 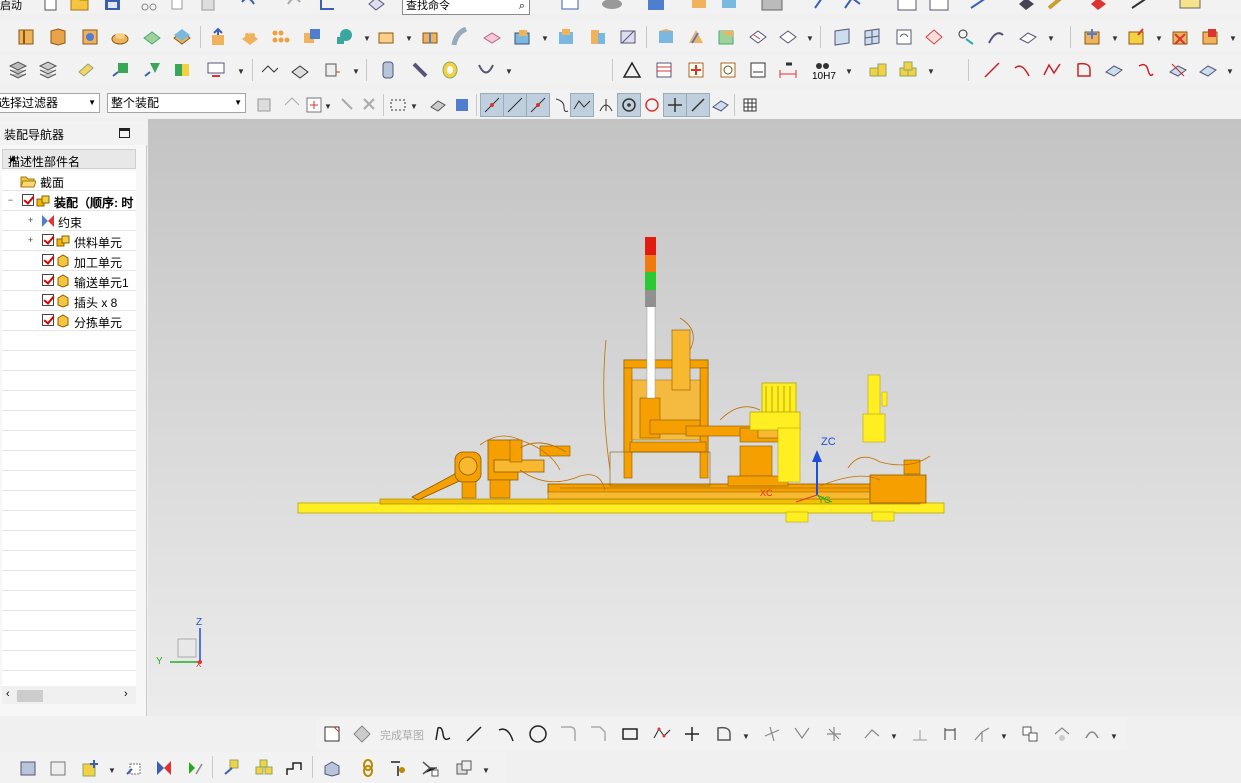 What do you see at coordinates (728, 70) in the screenshot?
I see `image-icon` at bounding box center [728, 70].